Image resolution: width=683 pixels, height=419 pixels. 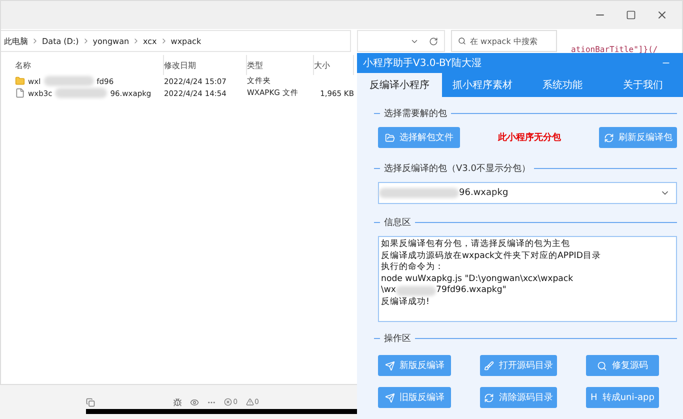 What do you see at coordinates (422, 63) in the screenshot?
I see `window-title: 小程序助手V3.0-BY陆大湿` at bounding box center [422, 63].